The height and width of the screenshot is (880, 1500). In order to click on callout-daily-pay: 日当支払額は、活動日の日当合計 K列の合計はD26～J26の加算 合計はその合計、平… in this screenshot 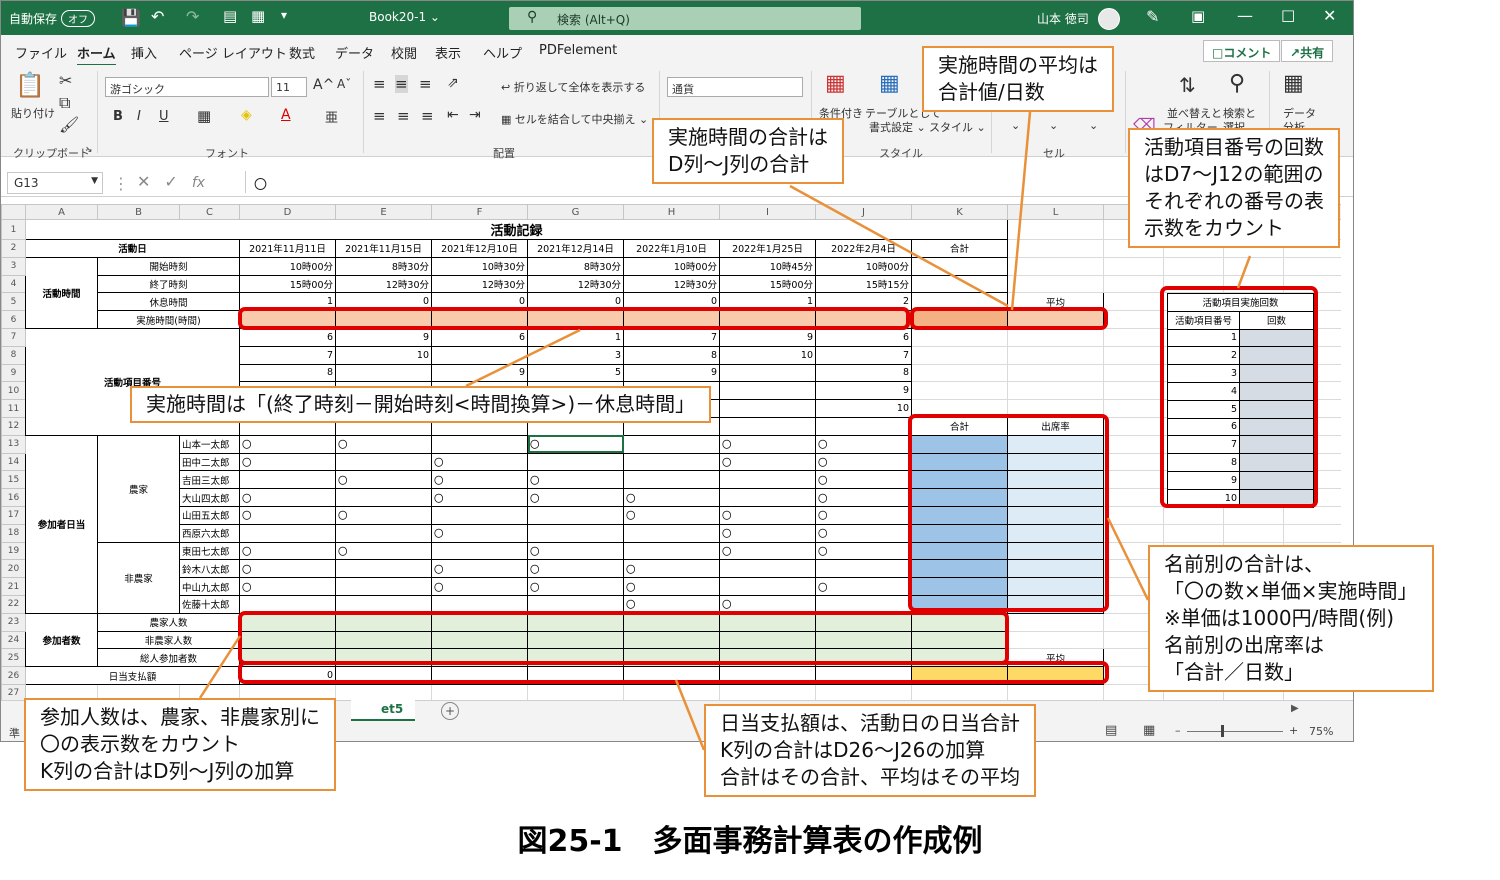, I will do `click(870, 750)`.